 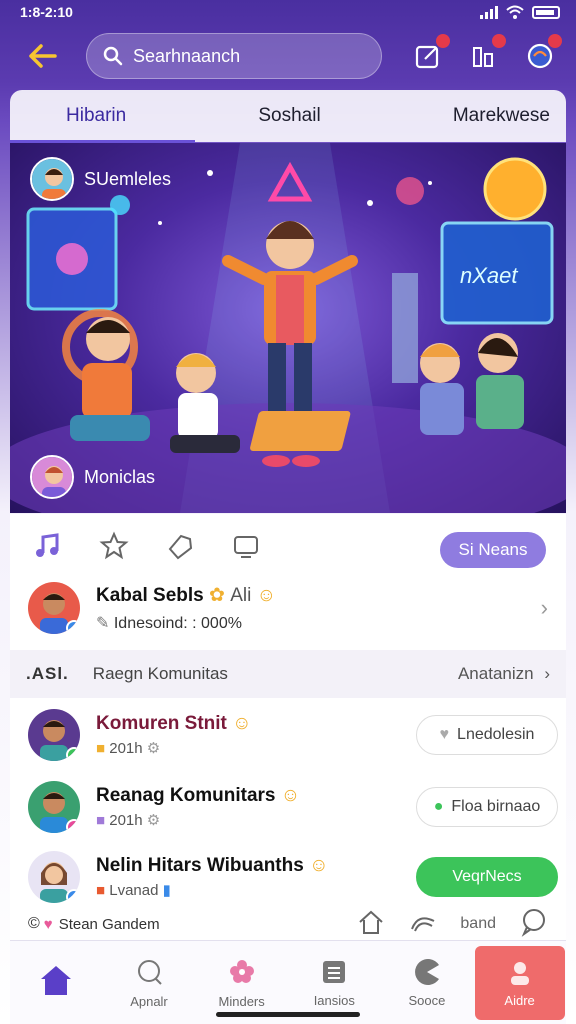 I want to click on hero-top-user: SUemleles, so click(x=100, y=179).